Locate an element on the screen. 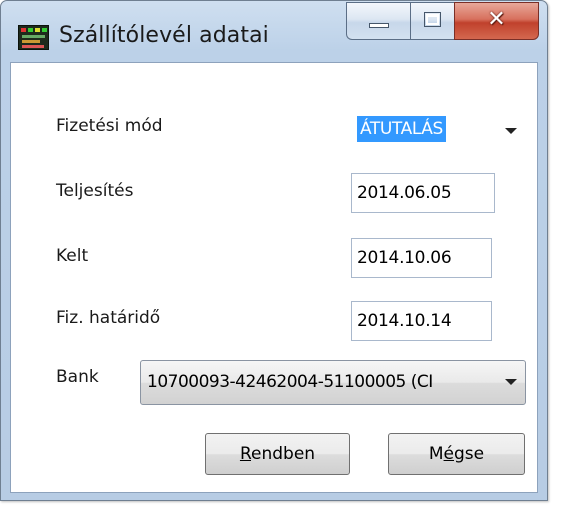 This screenshot has height=507, width=561. minimize-icon is located at coordinates (379, 25).